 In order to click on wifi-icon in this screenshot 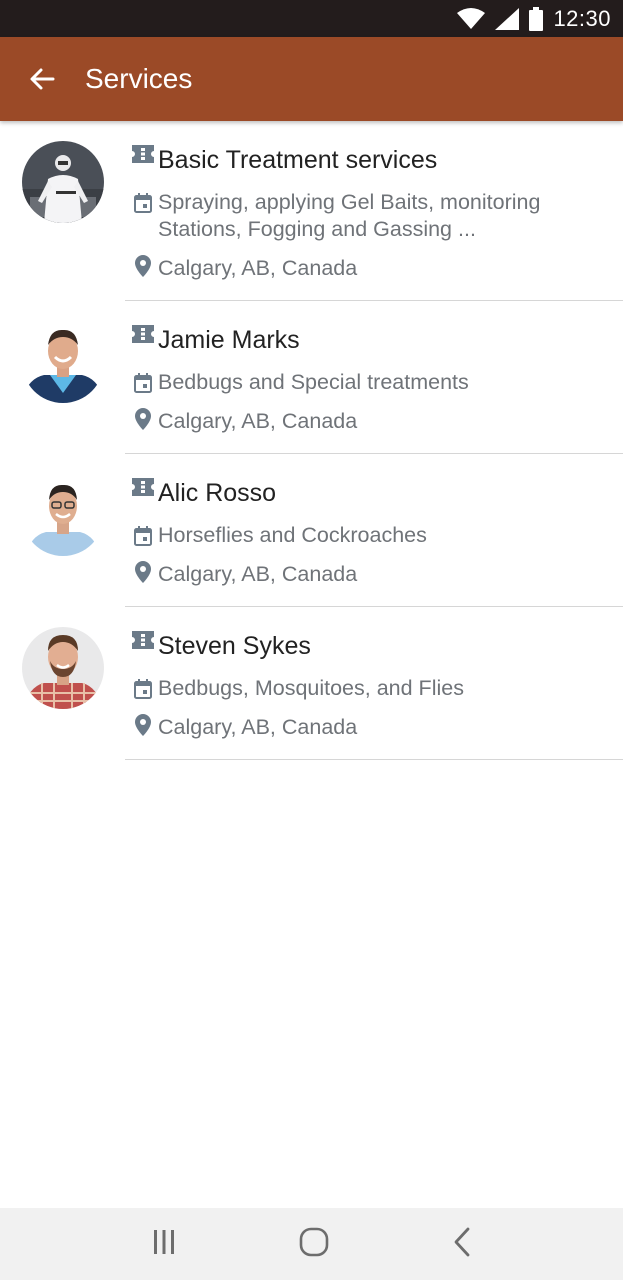, I will do `click(471, 18)`.